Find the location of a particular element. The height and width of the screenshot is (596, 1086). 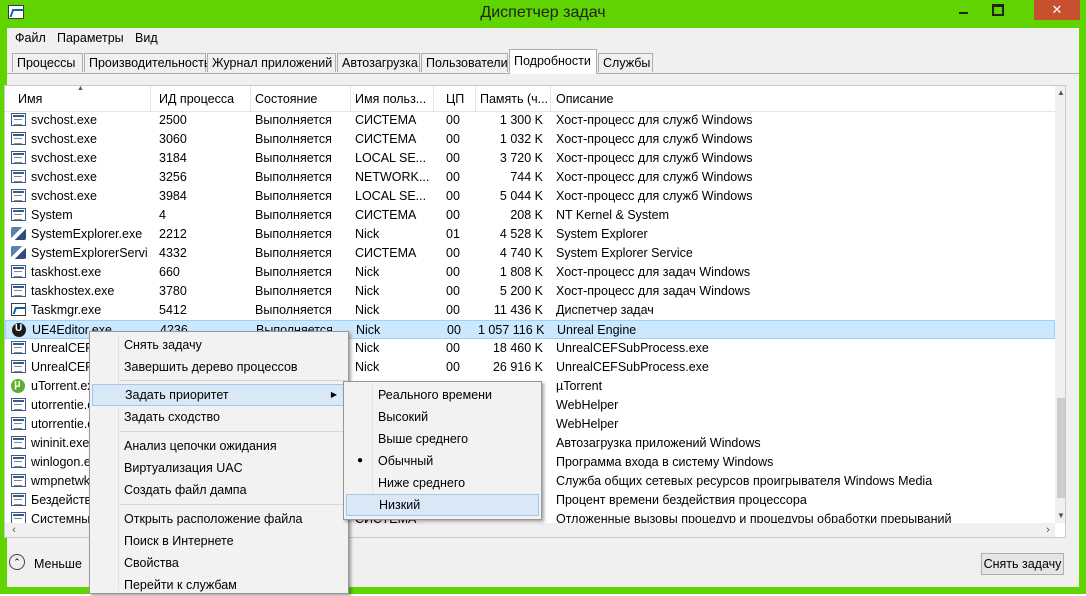

fewer-details-link: Меньше is located at coordinates (58, 564).